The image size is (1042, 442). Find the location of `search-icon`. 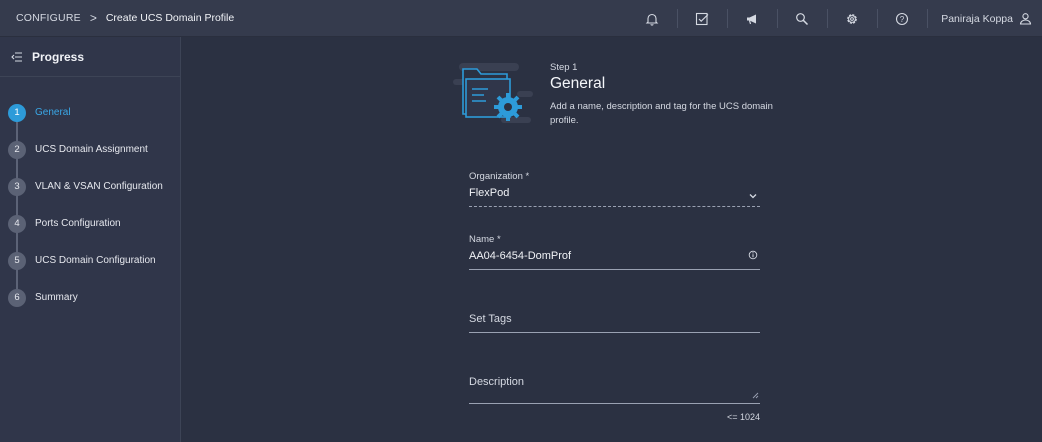

search-icon is located at coordinates (802, 18).